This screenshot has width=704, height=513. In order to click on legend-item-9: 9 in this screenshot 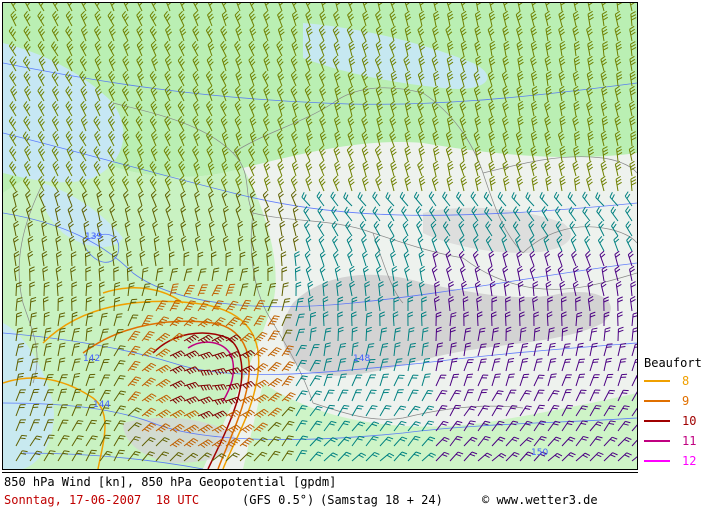, I will do `click(673, 401)`.